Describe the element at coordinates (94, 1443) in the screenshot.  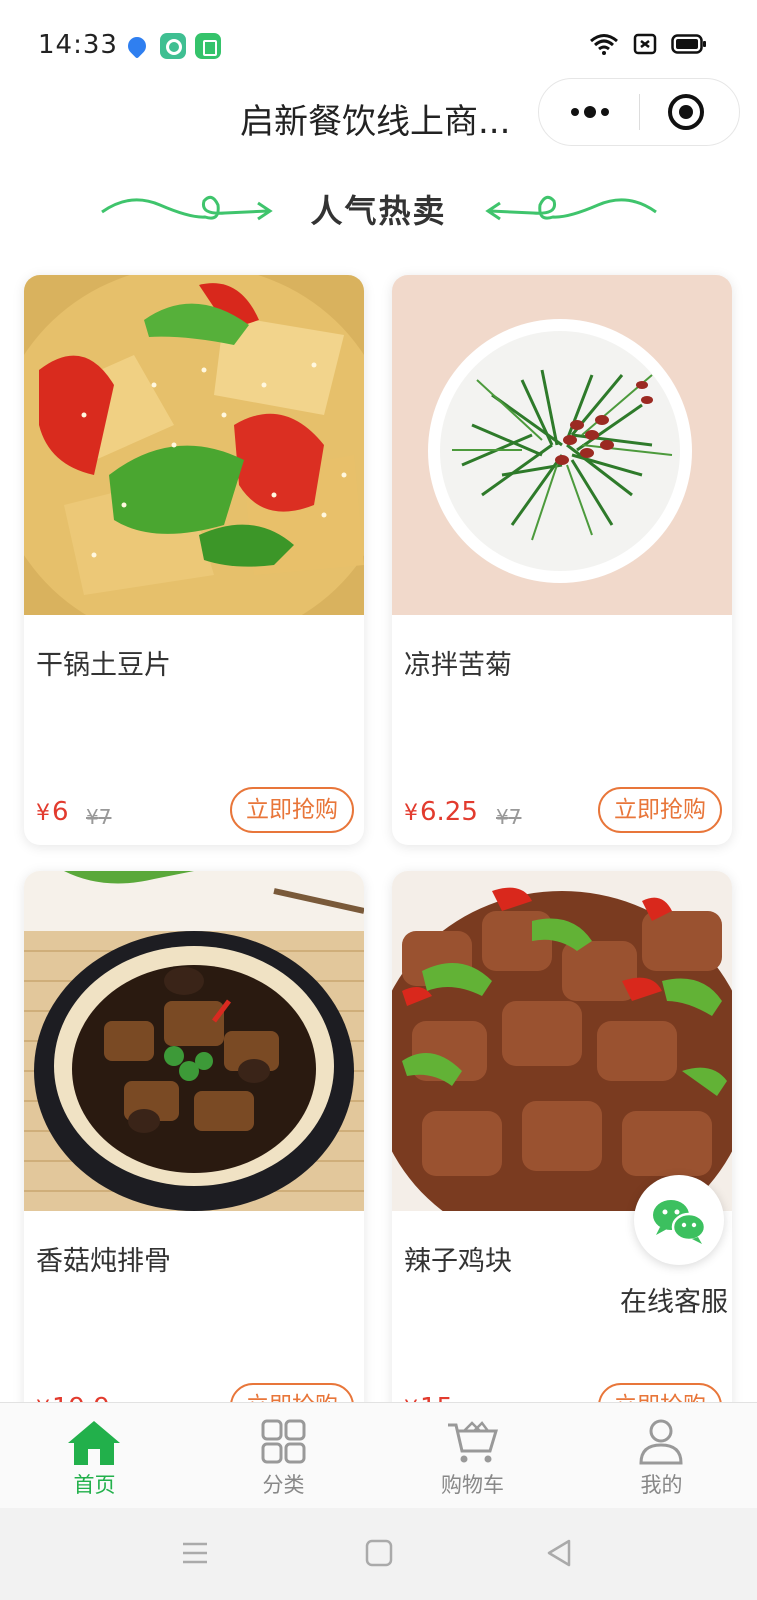
I see `home-icon` at that location.